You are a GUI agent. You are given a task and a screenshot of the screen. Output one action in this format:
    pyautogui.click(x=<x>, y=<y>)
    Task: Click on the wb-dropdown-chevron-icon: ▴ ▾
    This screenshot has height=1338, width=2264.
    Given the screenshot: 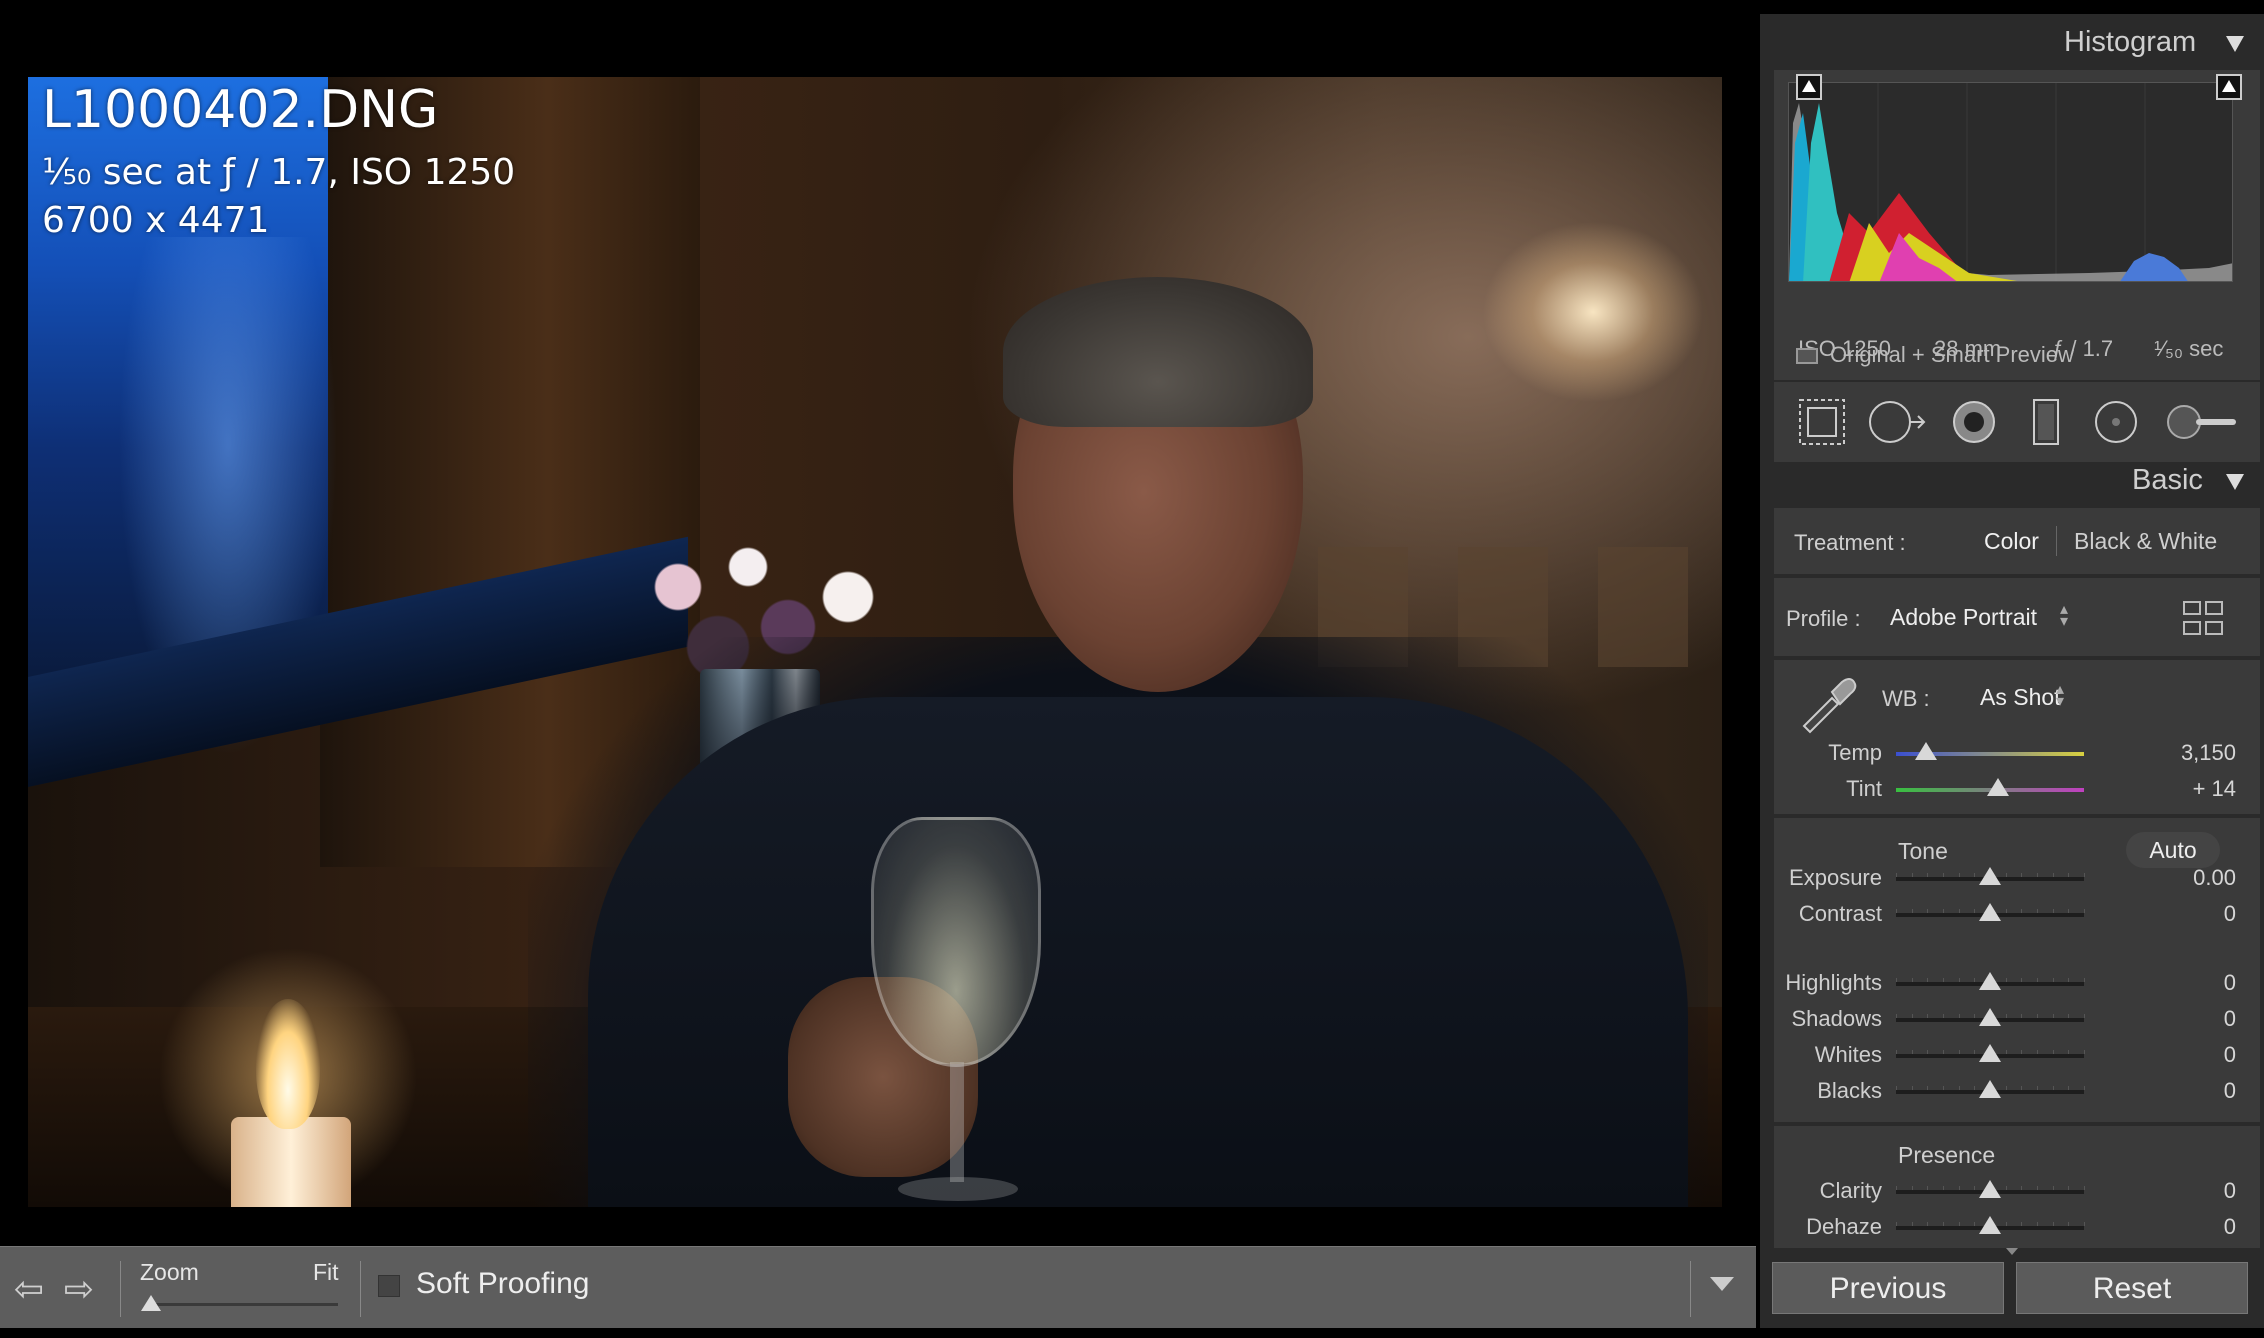 What is the action you would take?
    pyautogui.click(x=2060, y=696)
    